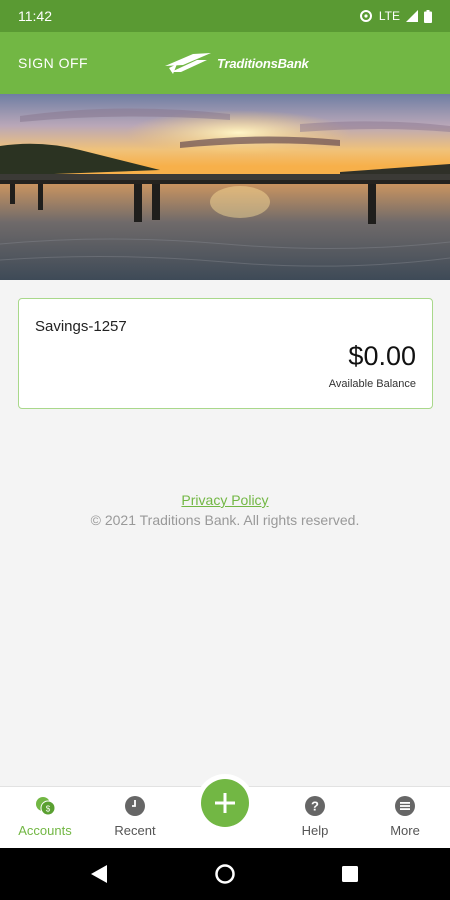 The height and width of the screenshot is (900, 450). I want to click on home-icon, so click(225, 874).